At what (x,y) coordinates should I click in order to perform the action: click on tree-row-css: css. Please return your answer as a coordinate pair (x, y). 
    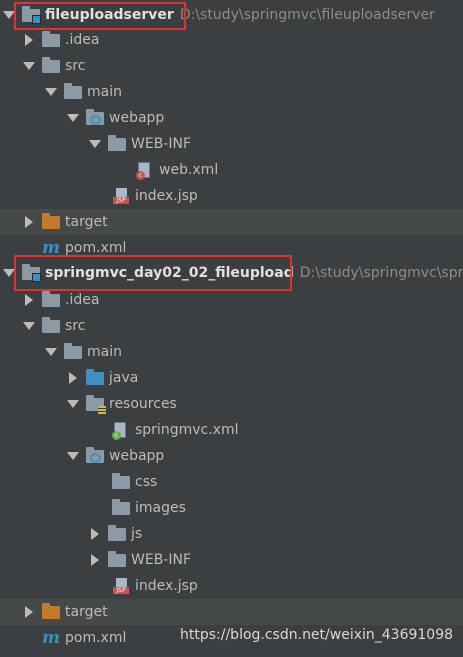
    Looking at the image, I should click on (231, 482).